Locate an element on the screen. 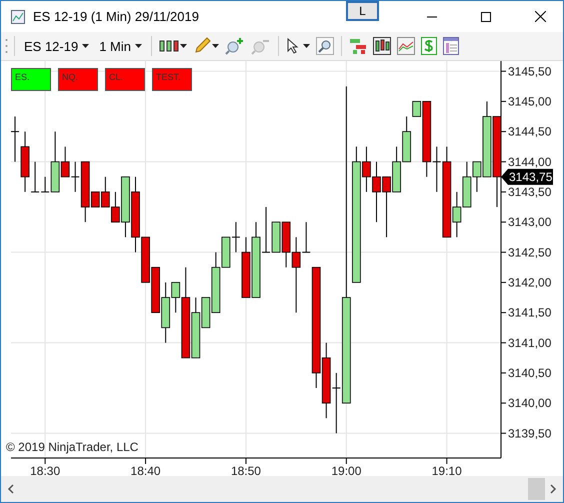 This screenshot has height=503, width=564. axis-label: 3139,50 is located at coordinates (530, 433).